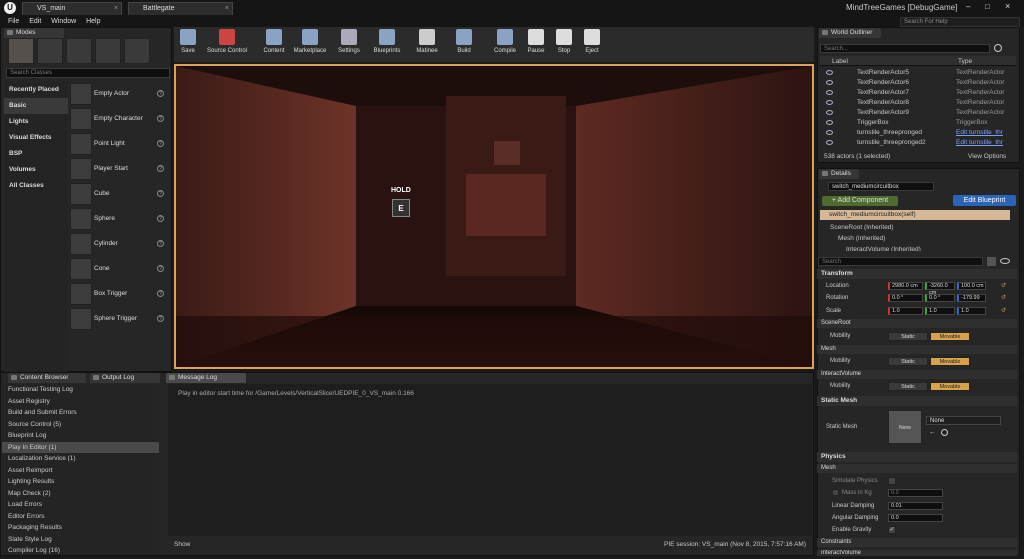 The width and height of the screenshot is (1024, 559). What do you see at coordinates (118, 319) in the screenshot?
I see `list-item: Sphere Trigger?` at bounding box center [118, 319].